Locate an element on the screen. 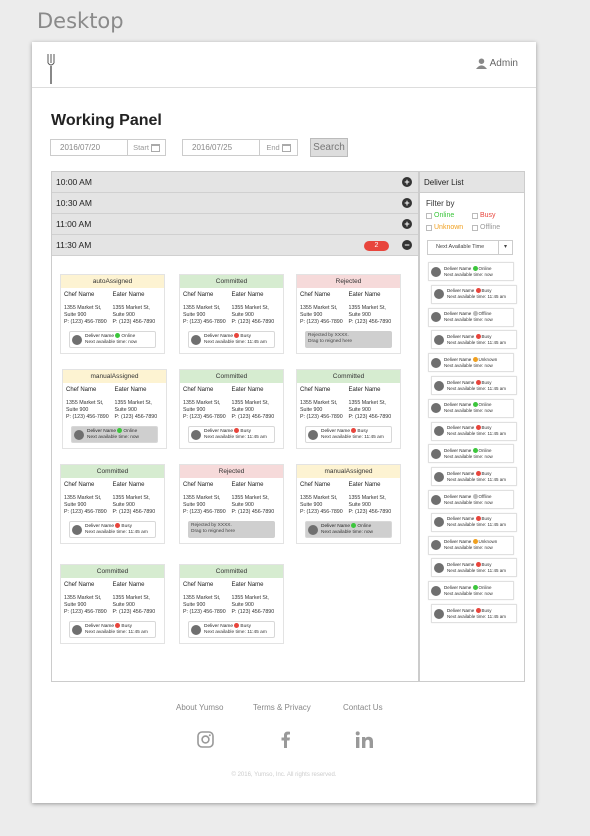 The width and height of the screenshot is (590, 836). filter-option-unknown: Unknown is located at coordinates (444, 227).